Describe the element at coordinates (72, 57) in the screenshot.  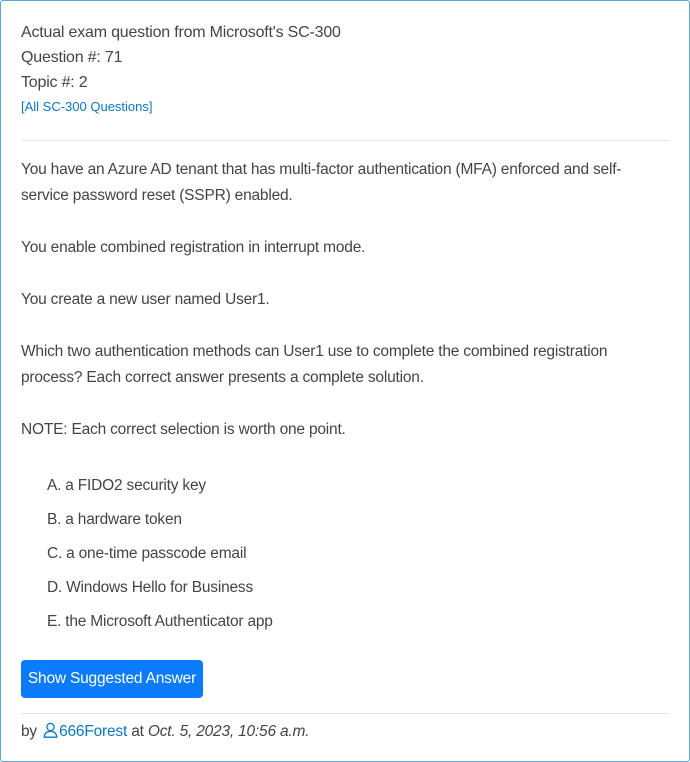
I see `question-number: Question #: 71` at that location.